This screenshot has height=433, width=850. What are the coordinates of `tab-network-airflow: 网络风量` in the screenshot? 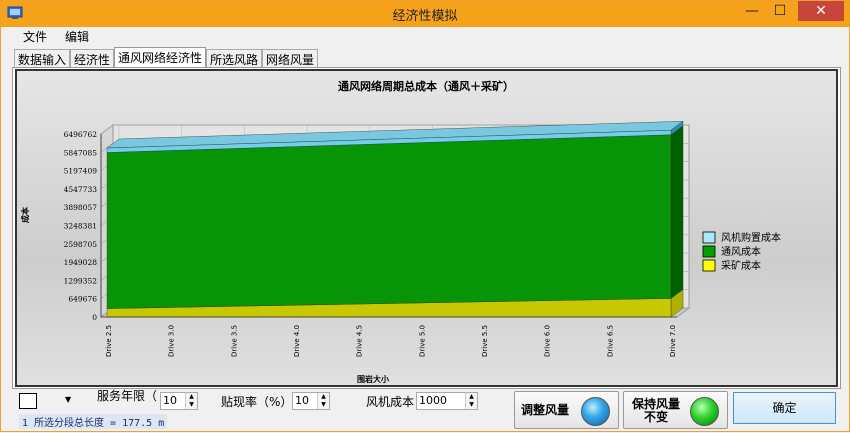 It's located at (290, 58).